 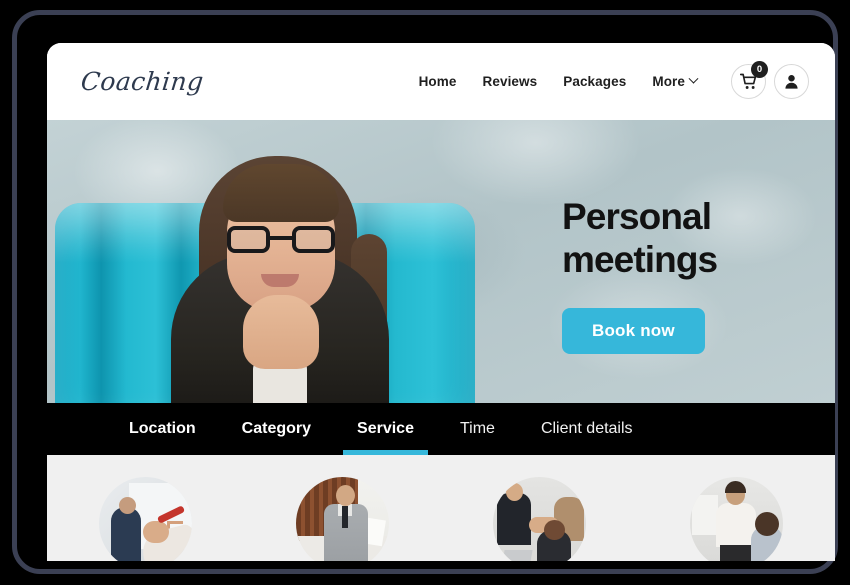 I want to click on service-thumbnail-coaching, so click(x=736, y=519).